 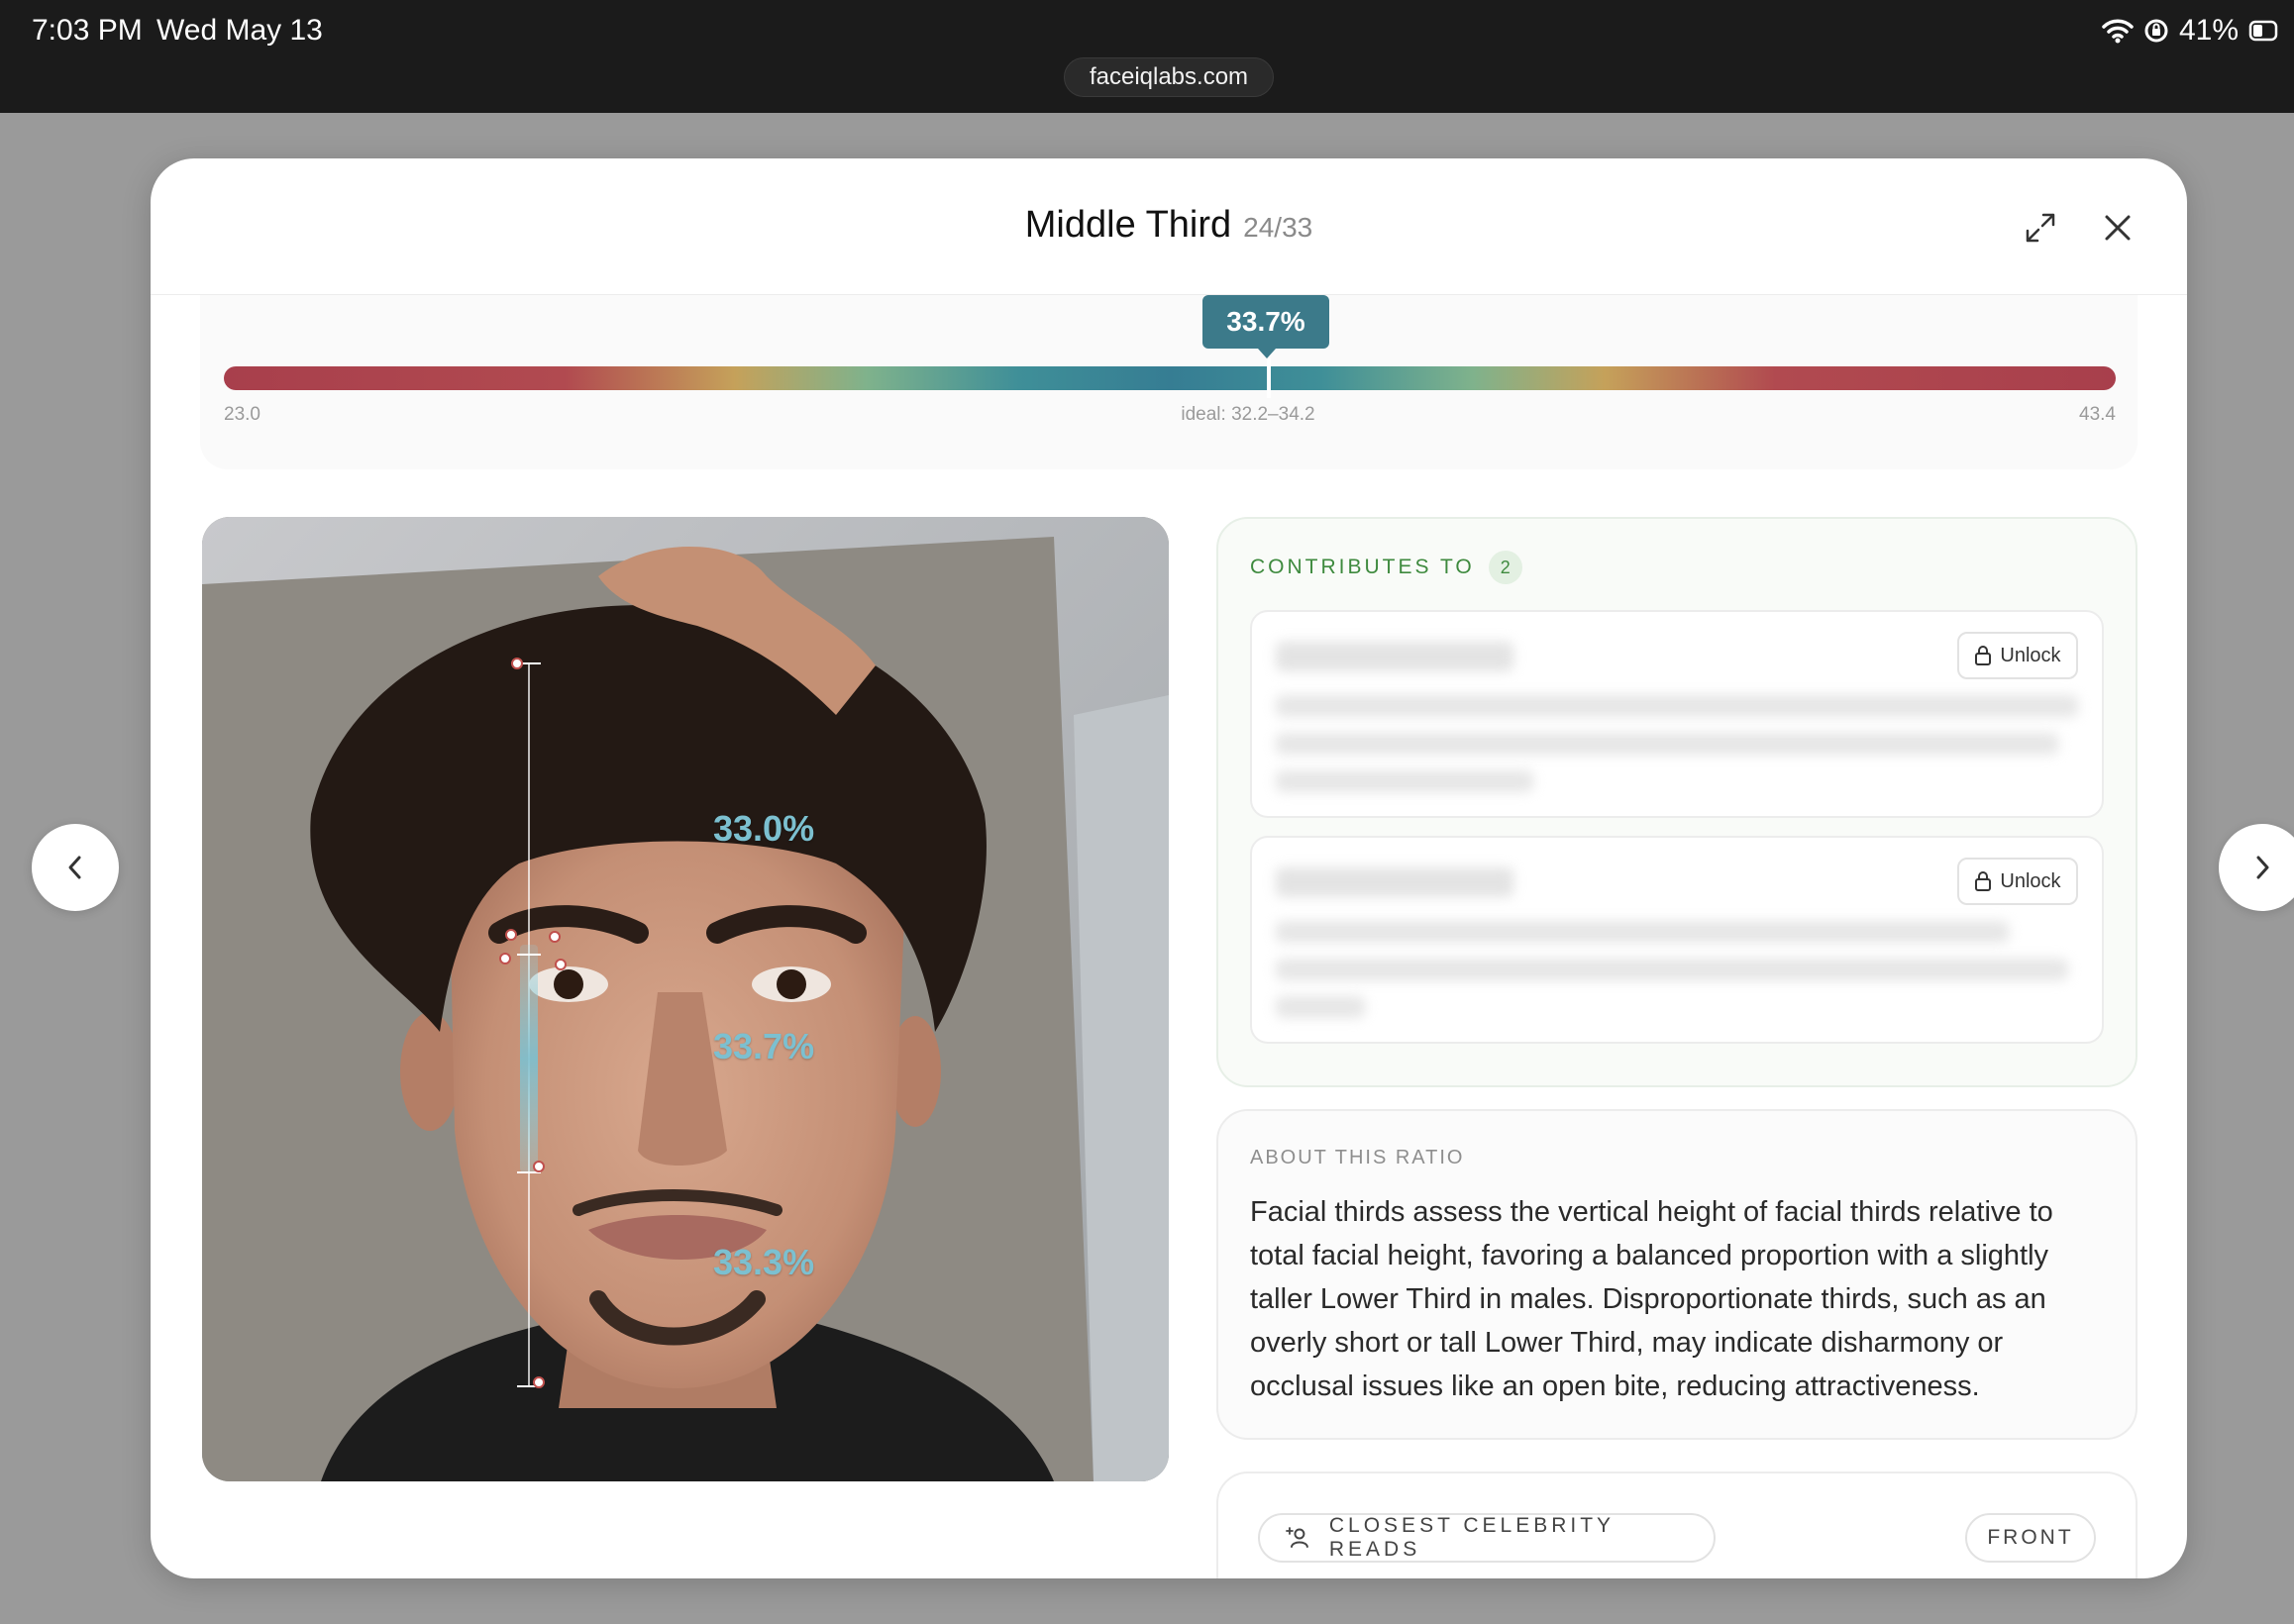 What do you see at coordinates (2030, 1538) in the screenshot?
I see `front-view-button: FRONT` at bounding box center [2030, 1538].